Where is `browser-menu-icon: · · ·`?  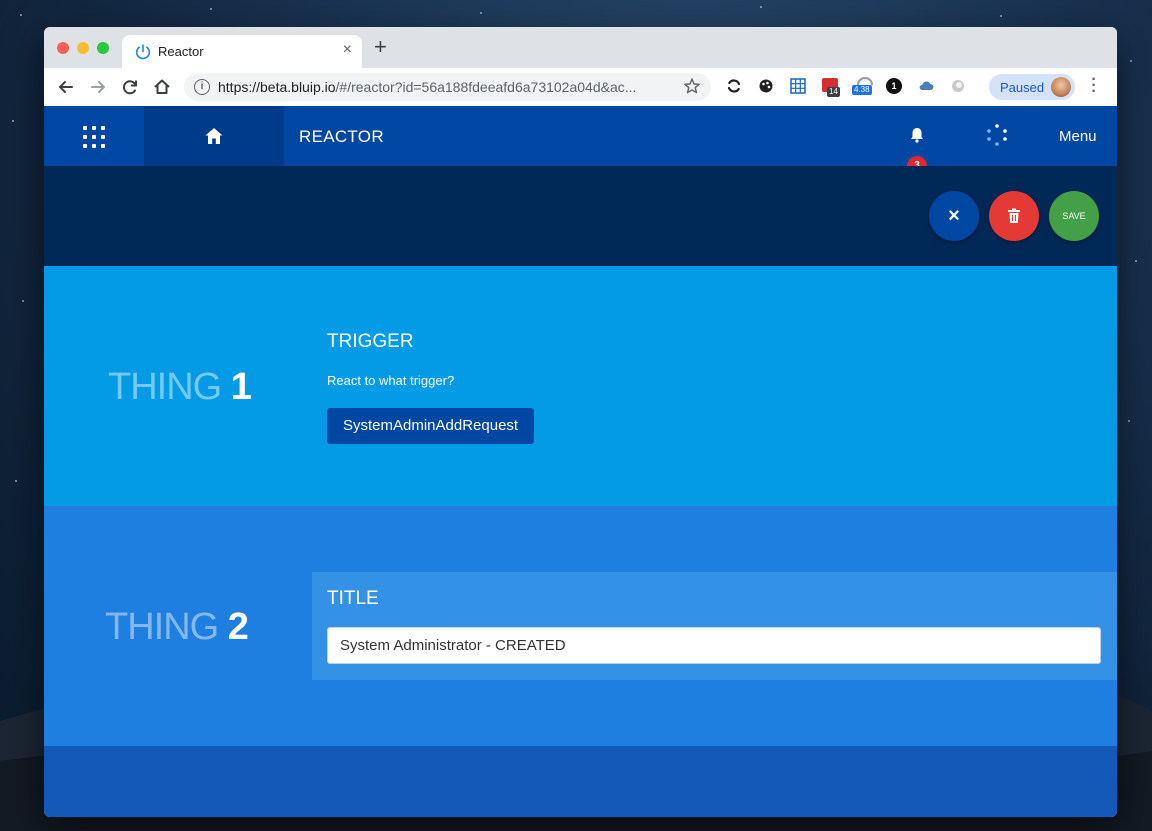
browser-menu-icon: · · · is located at coordinates (1094, 86).